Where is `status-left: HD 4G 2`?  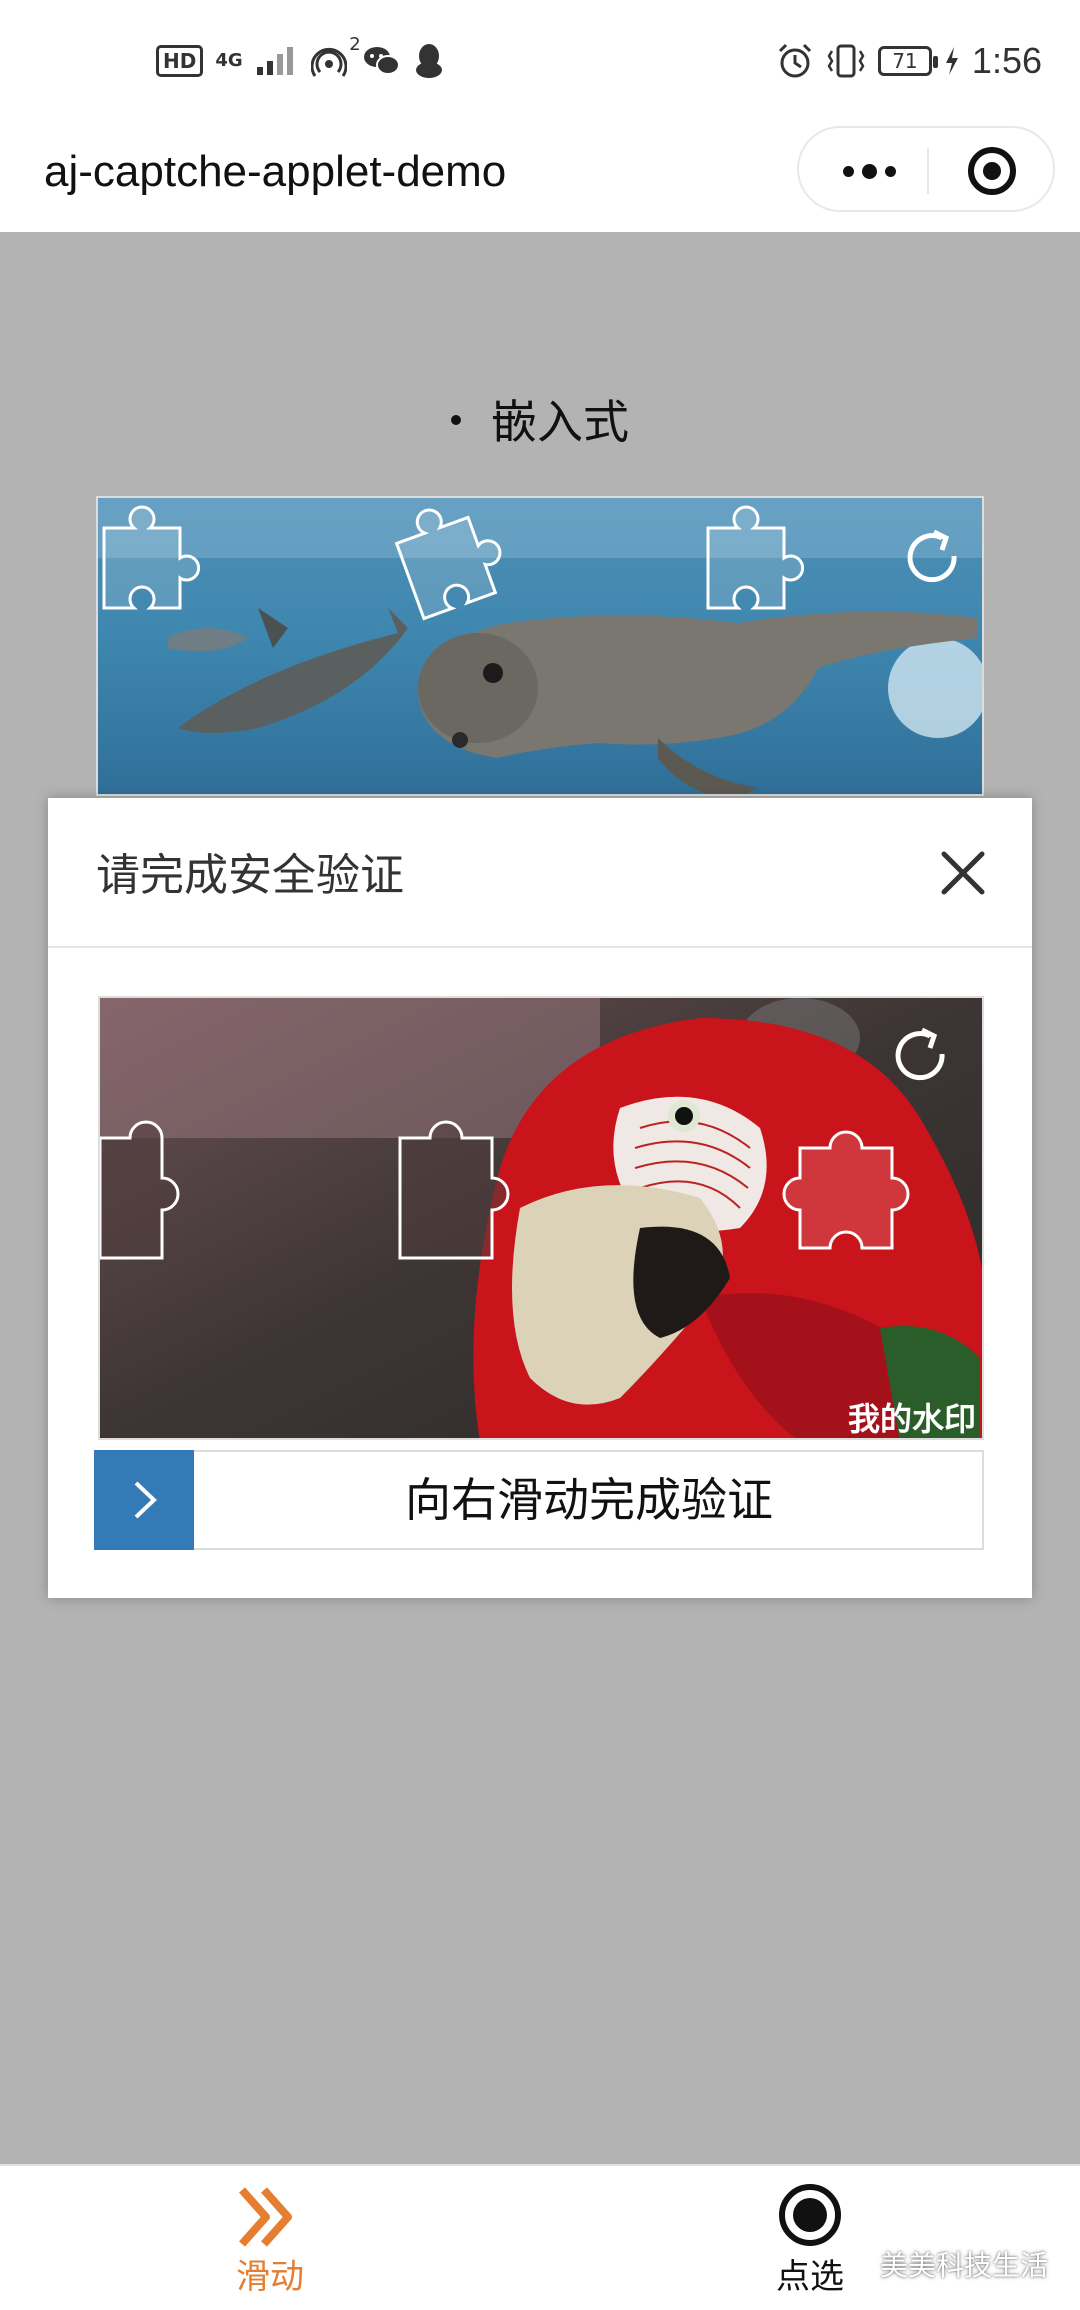
status-left: HD 4G 2 is located at coordinates (300, 59).